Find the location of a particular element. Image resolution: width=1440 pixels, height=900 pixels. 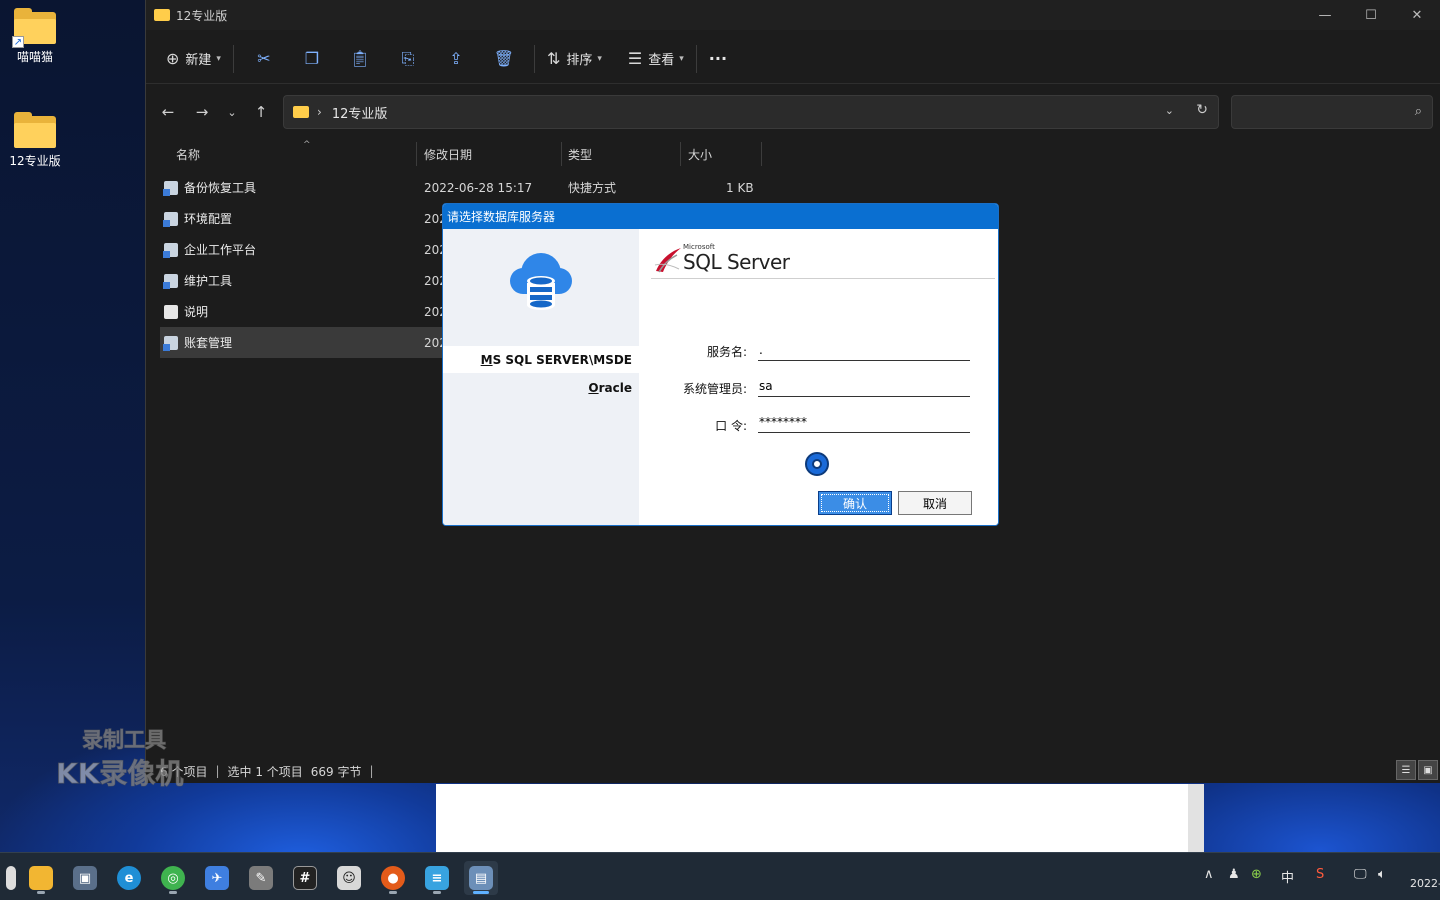

minimize-button: — is located at coordinates (1325, 15).